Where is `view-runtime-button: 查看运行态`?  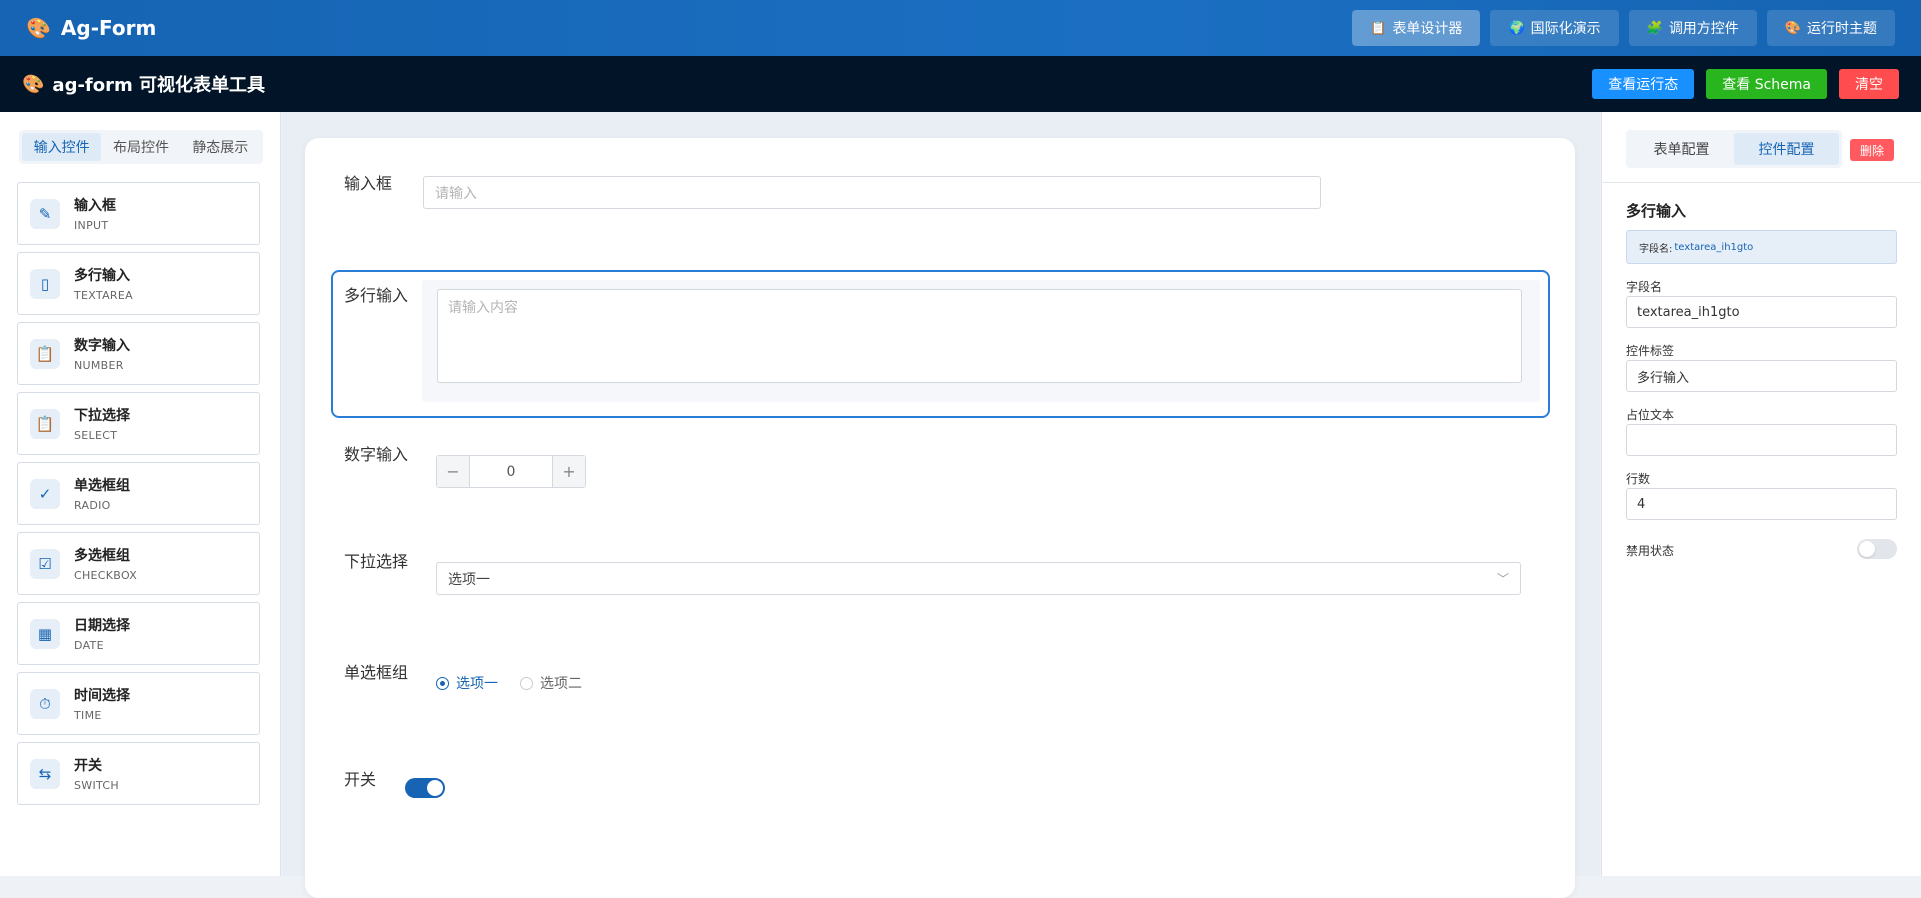
view-runtime-button: 查看运行态 is located at coordinates (1643, 84).